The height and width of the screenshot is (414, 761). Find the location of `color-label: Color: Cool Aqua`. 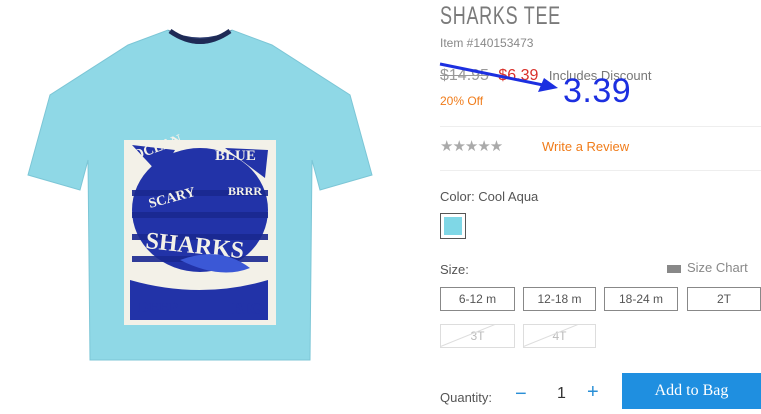

color-label: Color: Cool Aqua is located at coordinates (489, 196).